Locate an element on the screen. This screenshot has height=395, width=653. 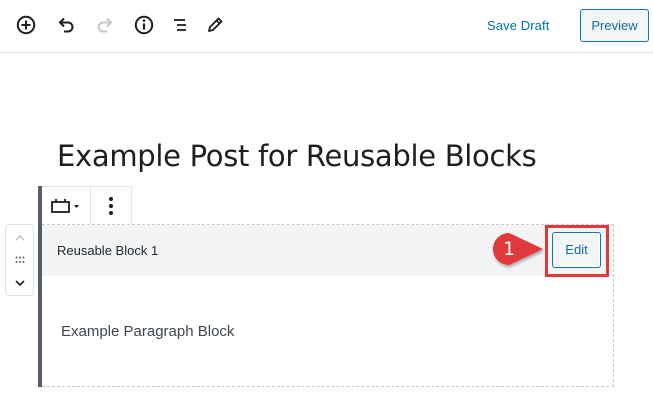
step-number: 1 is located at coordinates (509, 249).